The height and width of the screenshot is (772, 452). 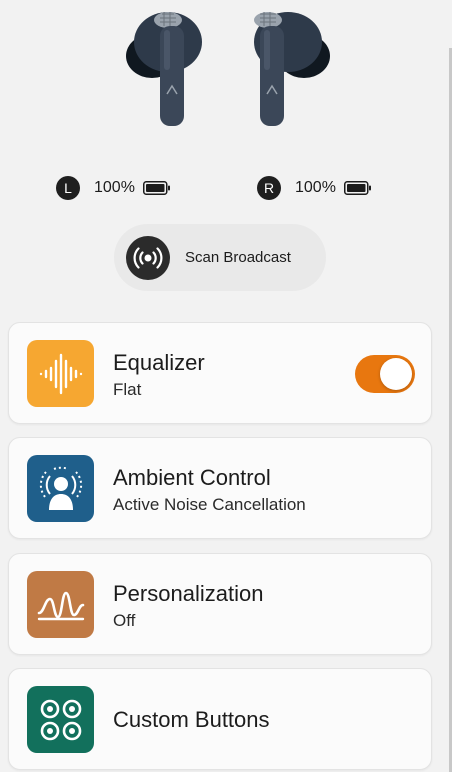 I want to click on toggle-knob, so click(x=396, y=374).